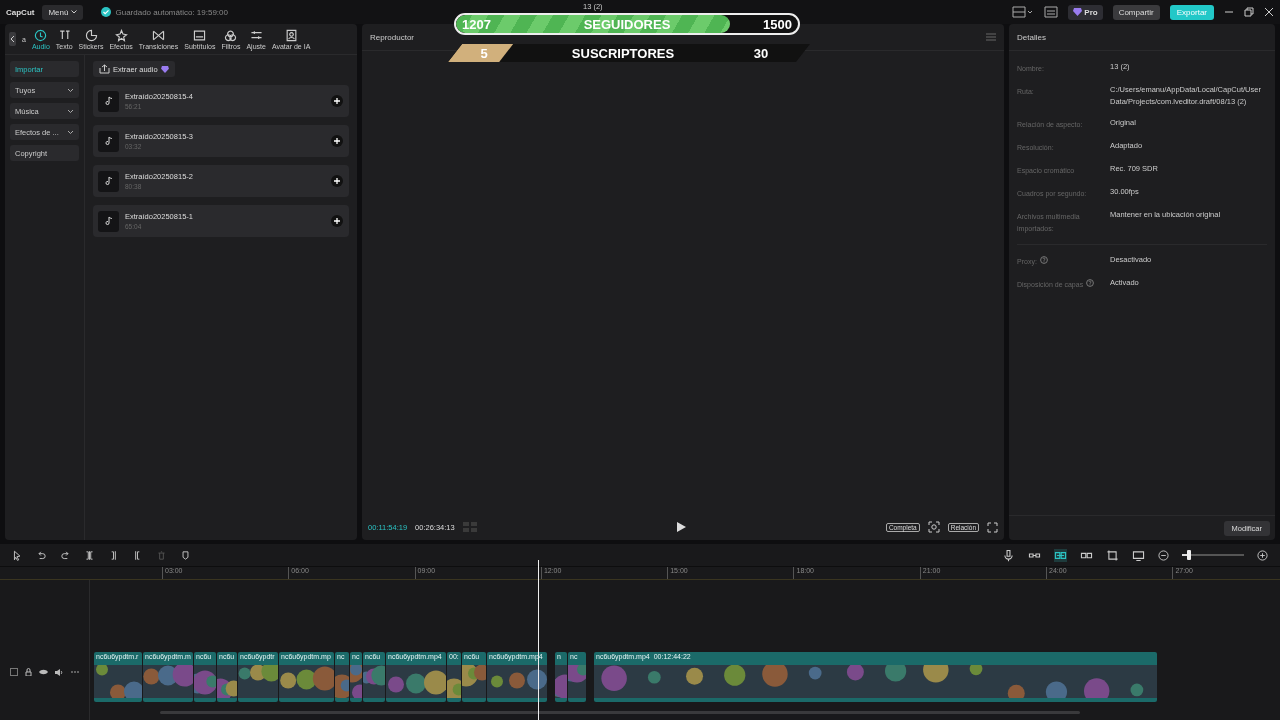 This screenshot has height=720, width=1280. Describe the element at coordinates (992, 527) in the screenshot. I see `fullscreen-icon` at that location.